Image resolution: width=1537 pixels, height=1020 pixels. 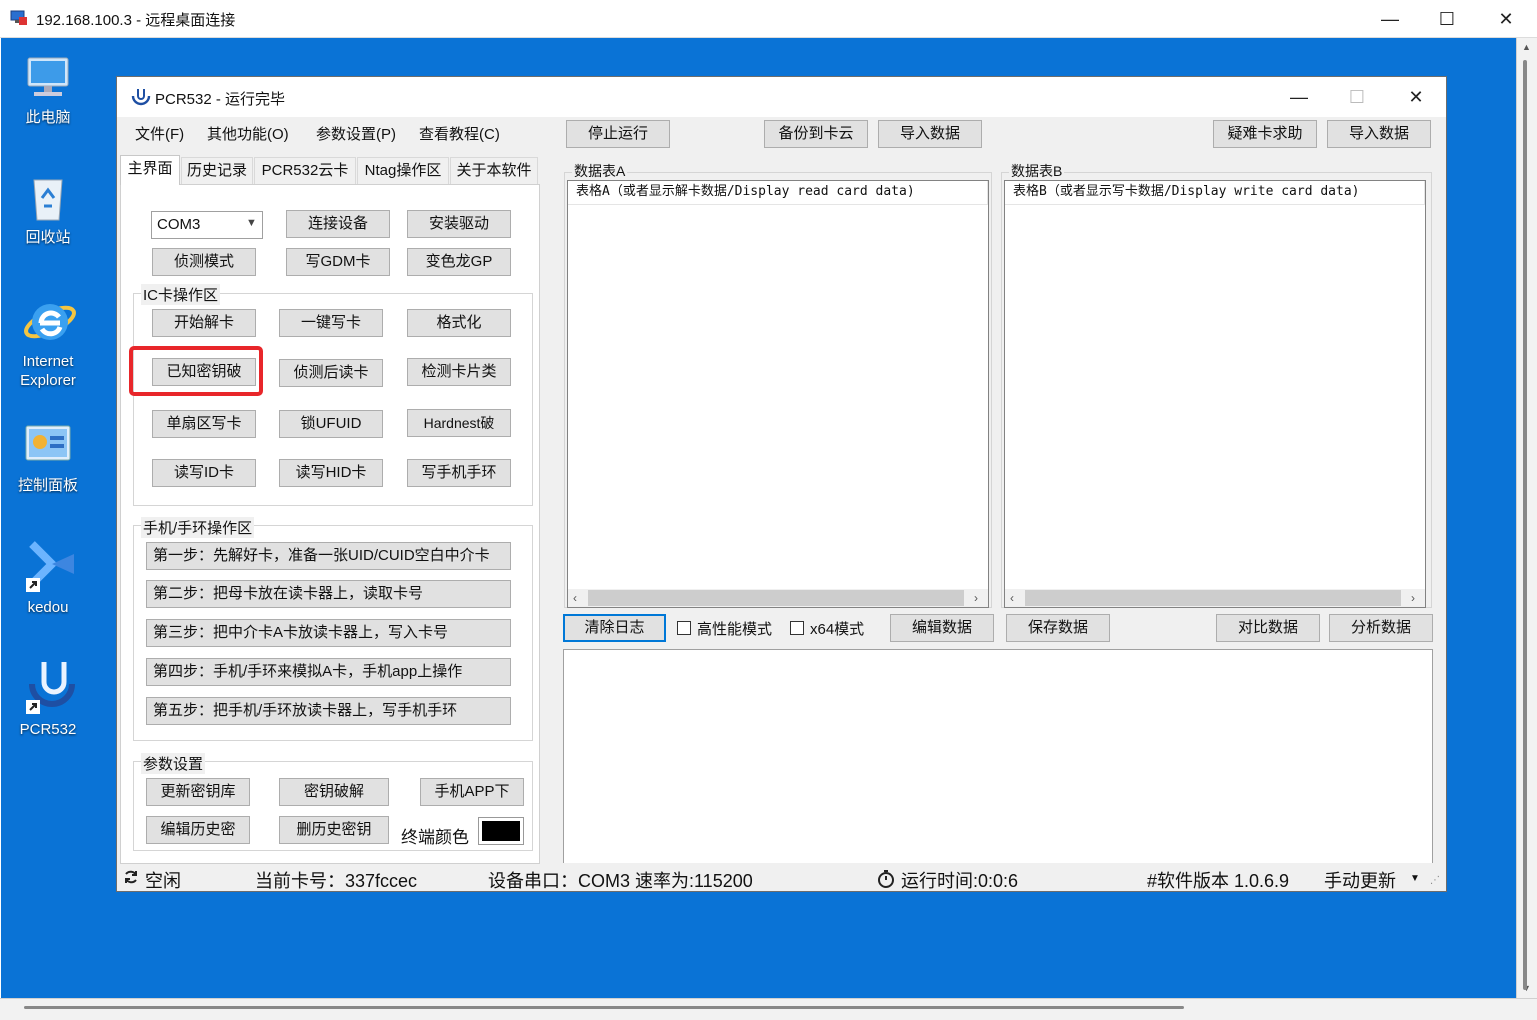 What do you see at coordinates (435, 837) in the screenshot?
I see `terminal-color-label: 终端颜色` at bounding box center [435, 837].